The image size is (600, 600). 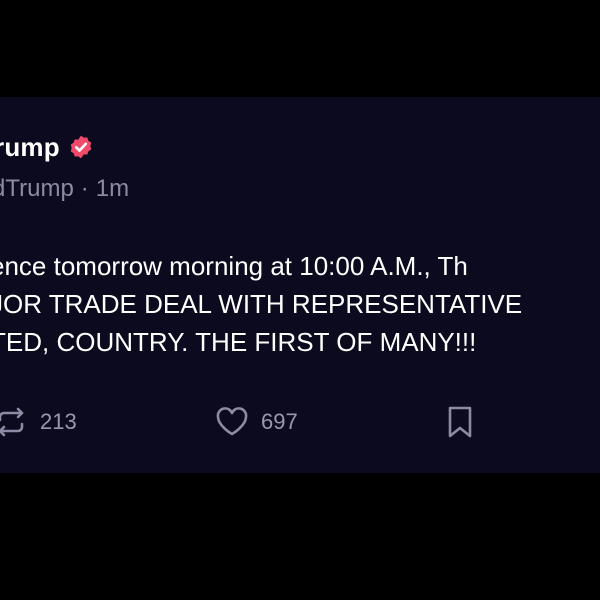 I want to click on post-timestamp: 1m, so click(x=112, y=188).